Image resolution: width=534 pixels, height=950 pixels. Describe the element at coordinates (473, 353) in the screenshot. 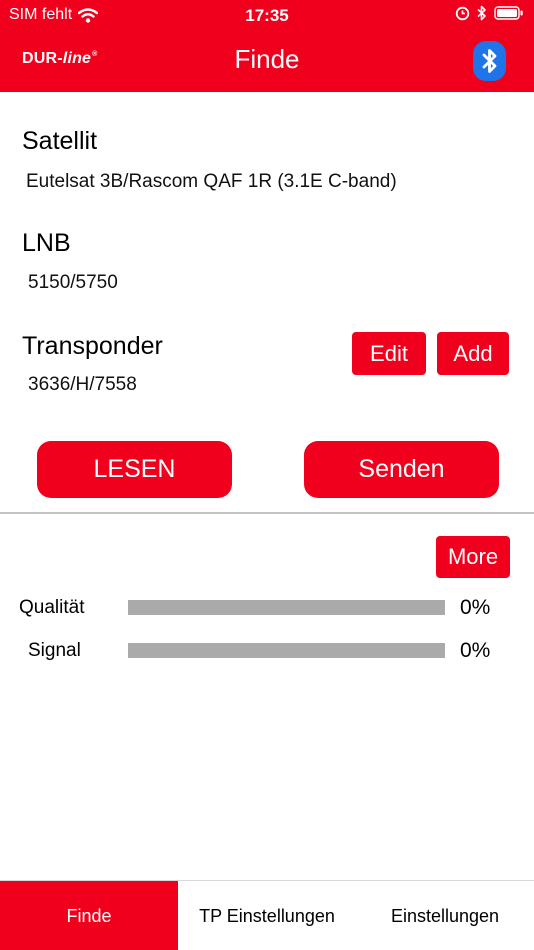

I see `add-transponder-button: Add` at that location.